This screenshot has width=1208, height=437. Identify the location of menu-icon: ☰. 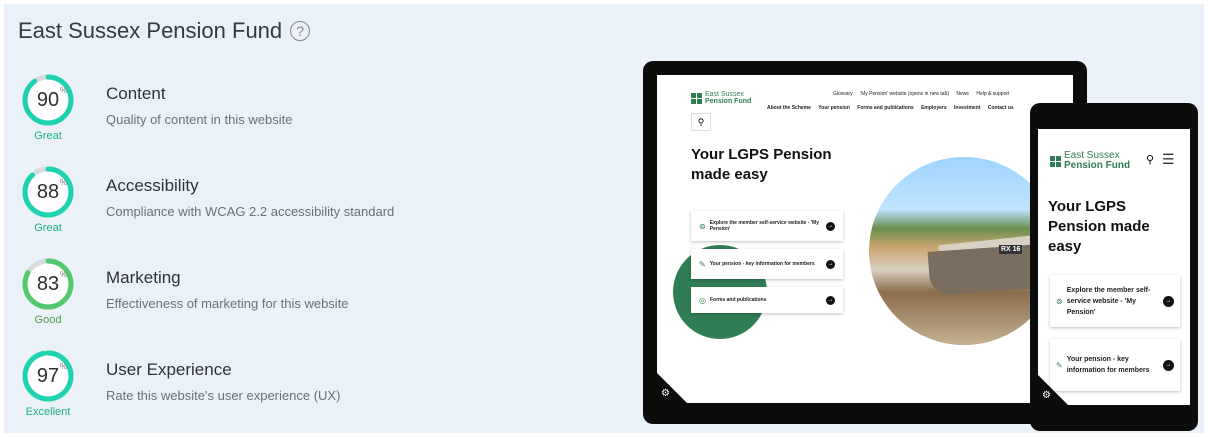
(1168, 159).